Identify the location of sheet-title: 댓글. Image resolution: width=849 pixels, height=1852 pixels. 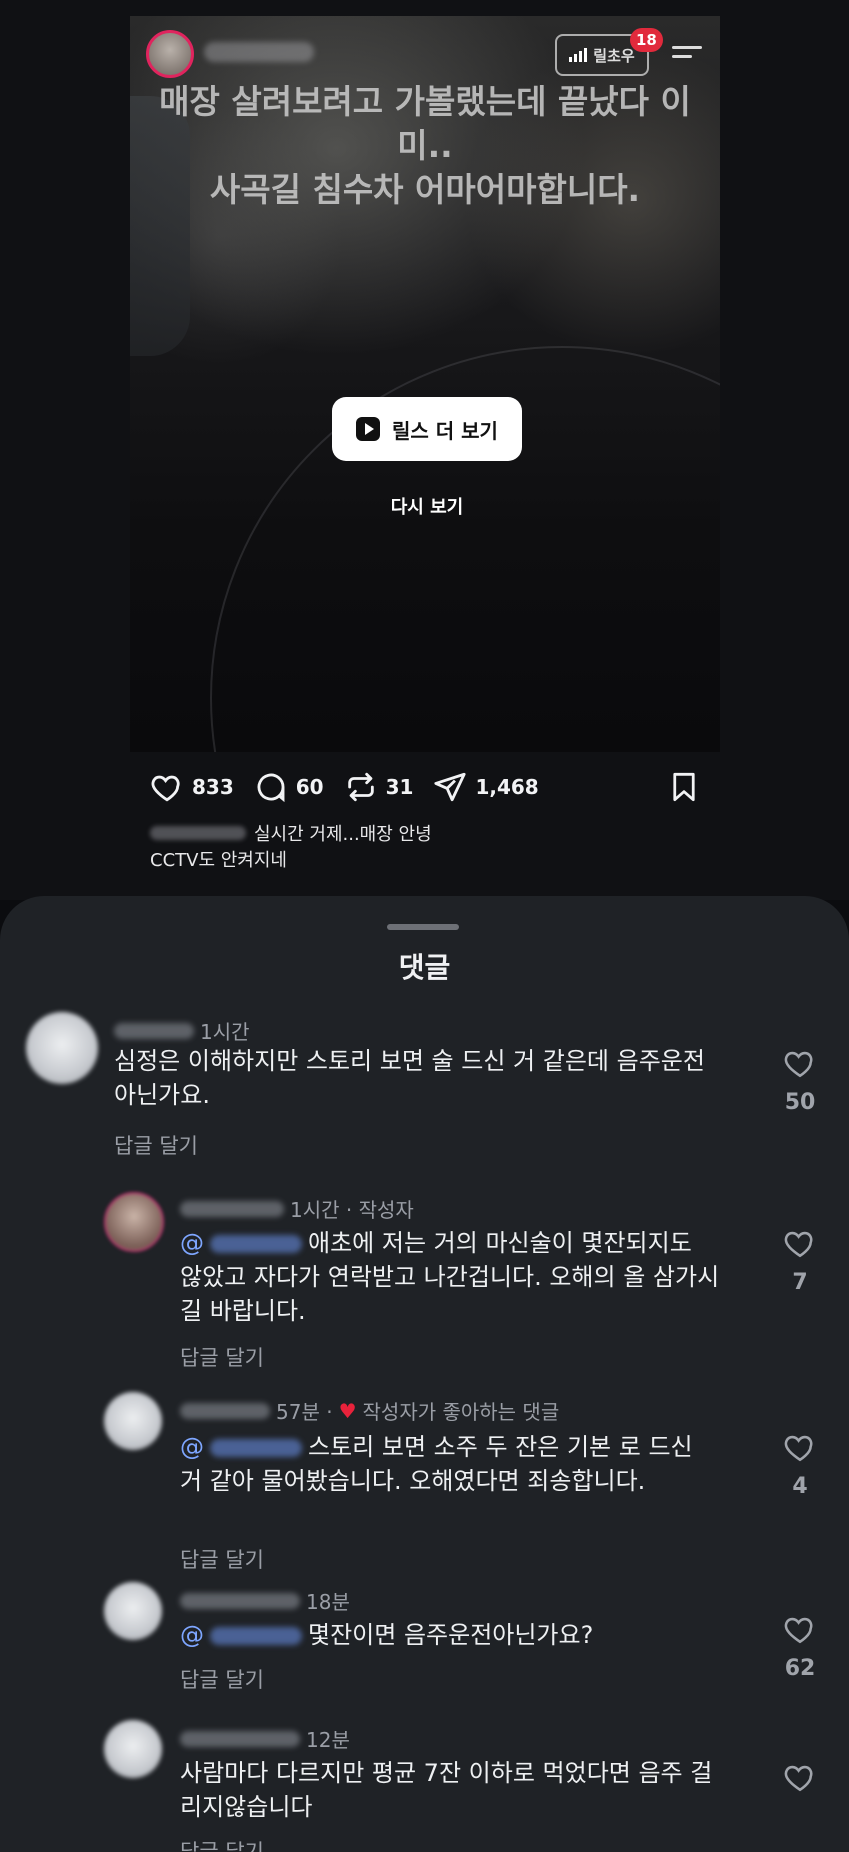
(424, 967).